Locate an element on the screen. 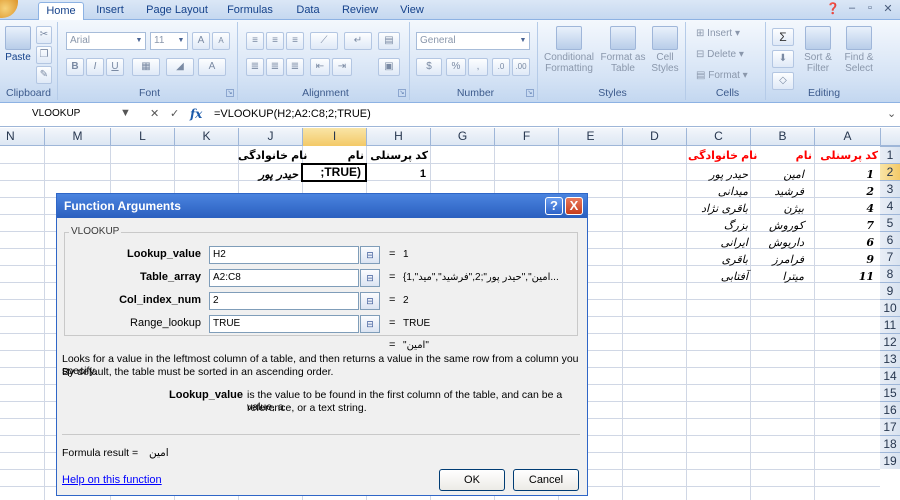 This screenshot has height=500, width=900. increase-decimal-icon: .0 is located at coordinates (501, 67).